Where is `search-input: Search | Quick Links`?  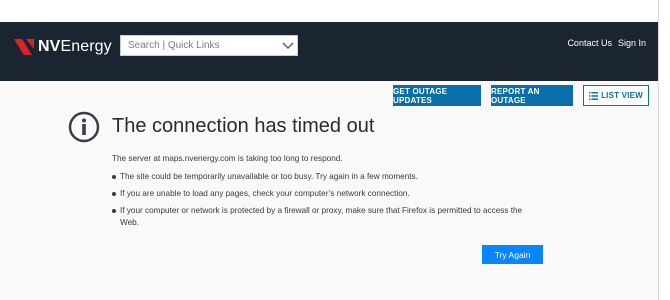
search-input: Search | Quick Links is located at coordinates (200, 45).